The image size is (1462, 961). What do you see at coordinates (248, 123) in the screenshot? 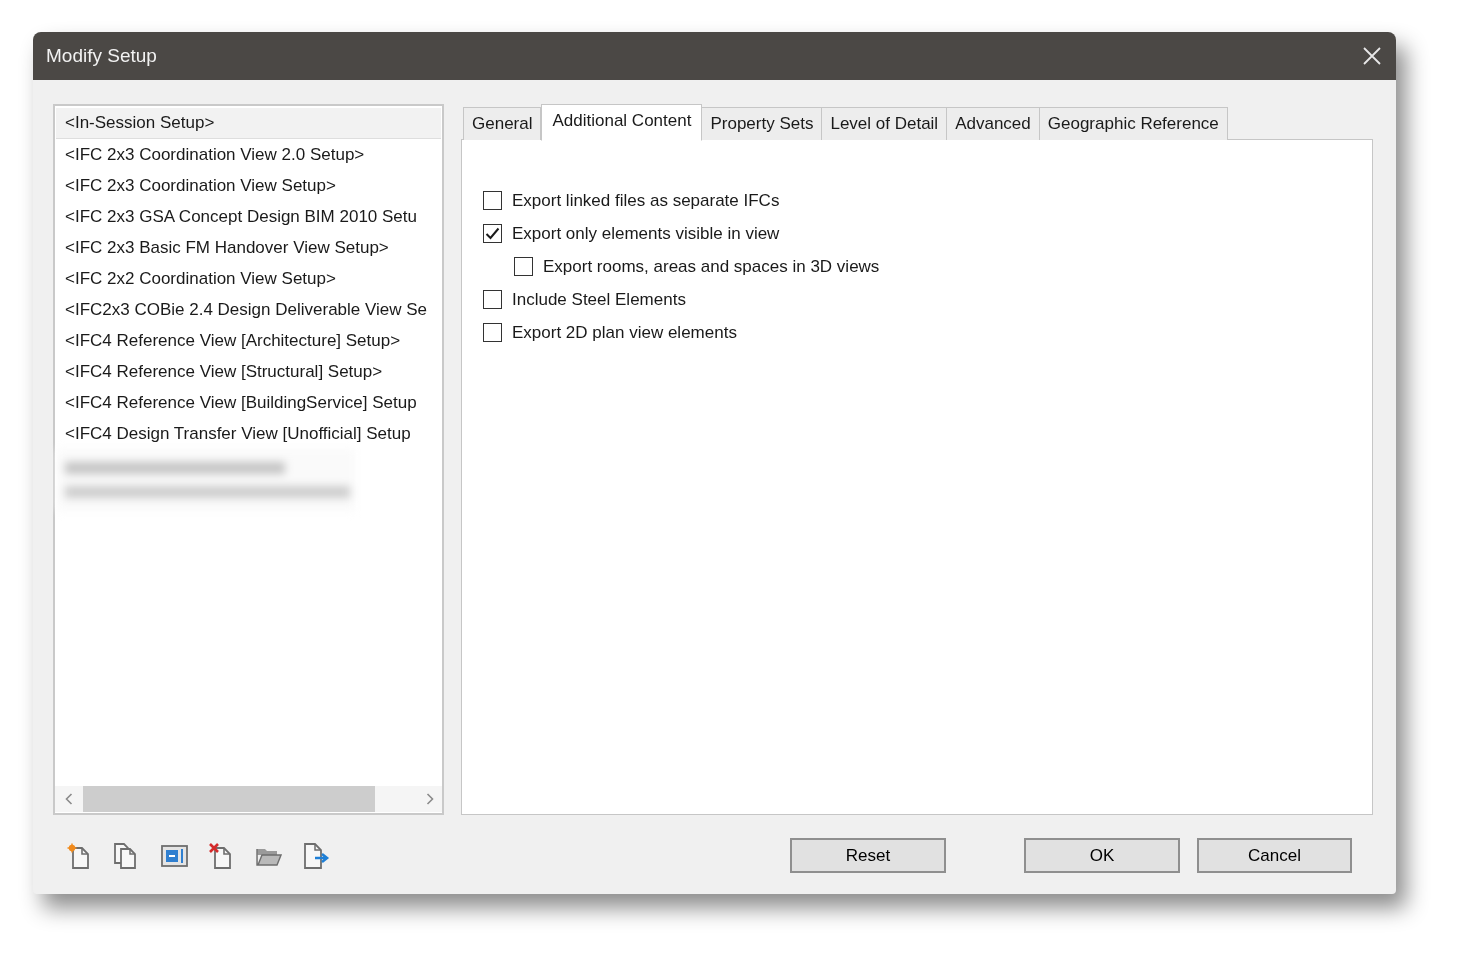
I see `setup-list-item: <In-Session Setup>` at bounding box center [248, 123].